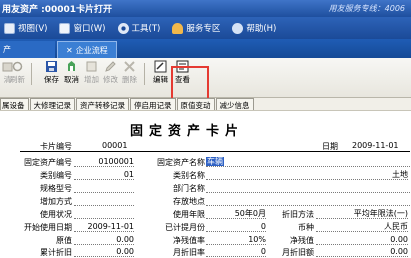 This screenshot has height=258, width=411. What do you see at coordinates (302, 240) in the screenshot?
I see `field-label: 净残值` at bounding box center [302, 240].